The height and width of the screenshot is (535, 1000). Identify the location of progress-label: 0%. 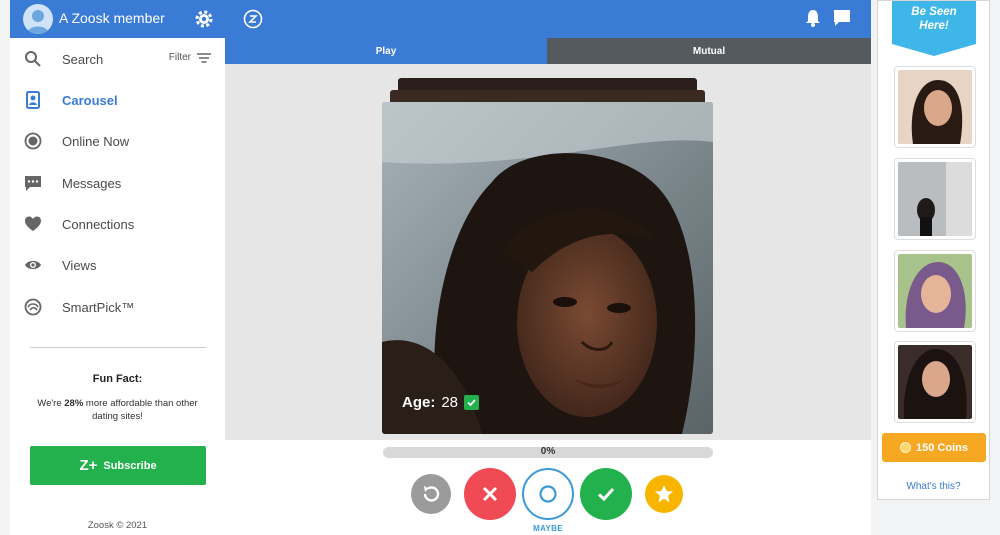
(548, 451).